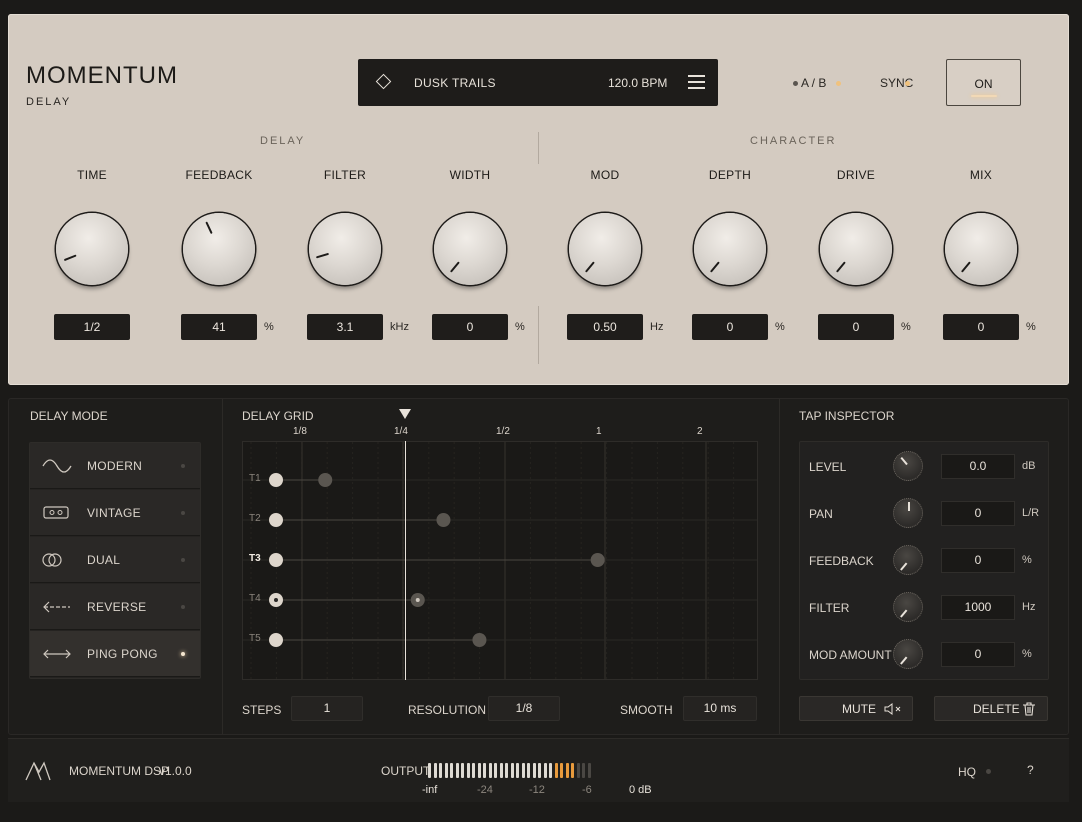 This screenshot has width=1082, height=822. What do you see at coordinates (856, 708) in the screenshot?
I see `mute-button: MUTE` at bounding box center [856, 708].